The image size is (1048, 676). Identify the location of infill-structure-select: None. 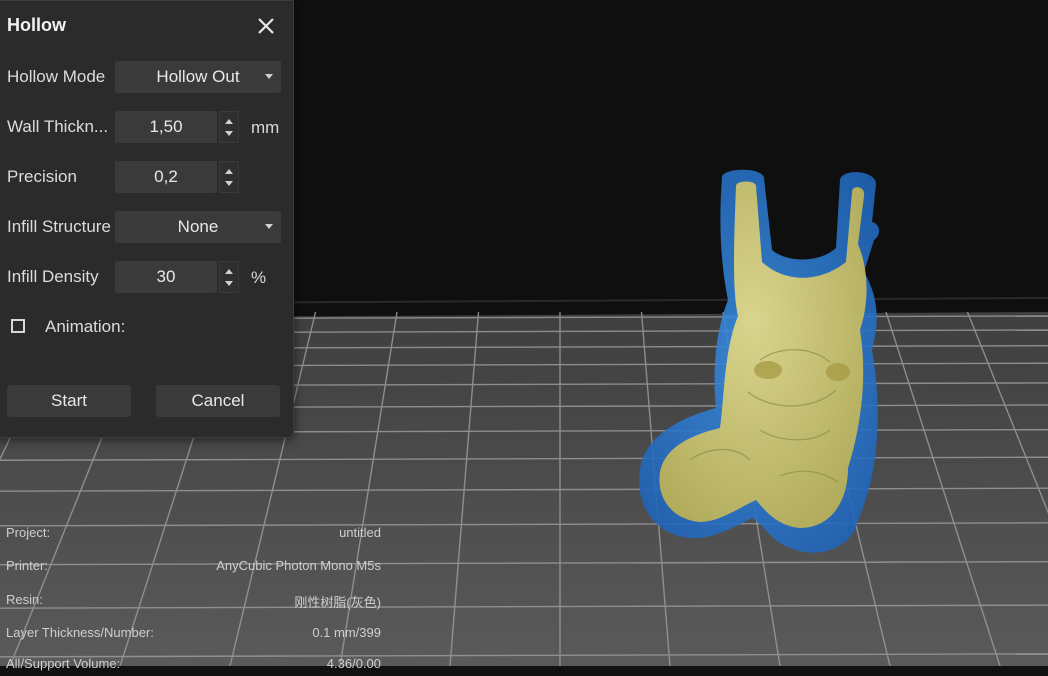
(198, 227).